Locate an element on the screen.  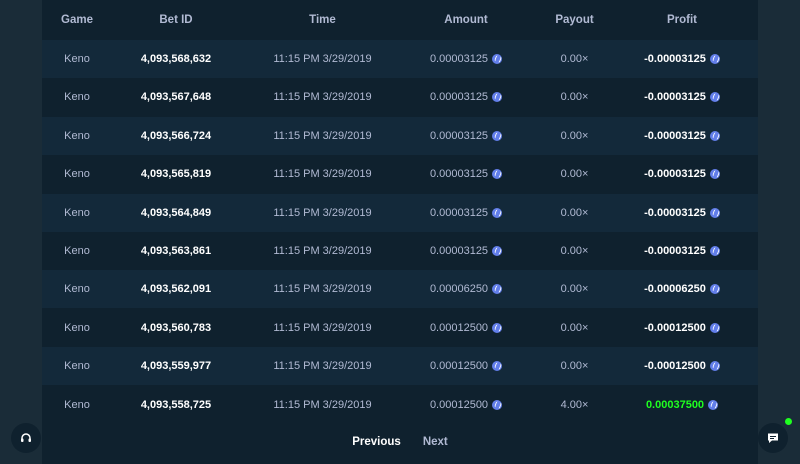
pagination: Previous Next is located at coordinates (400, 442).